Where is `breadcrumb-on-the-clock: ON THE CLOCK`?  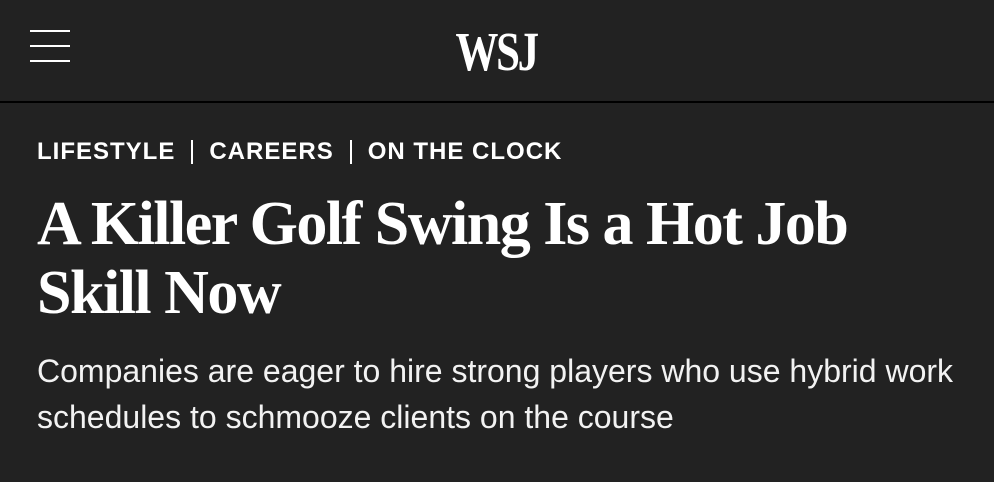 breadcrumb-on-the-clock: ON THE CLOCK is located at coordinates (465, 152).